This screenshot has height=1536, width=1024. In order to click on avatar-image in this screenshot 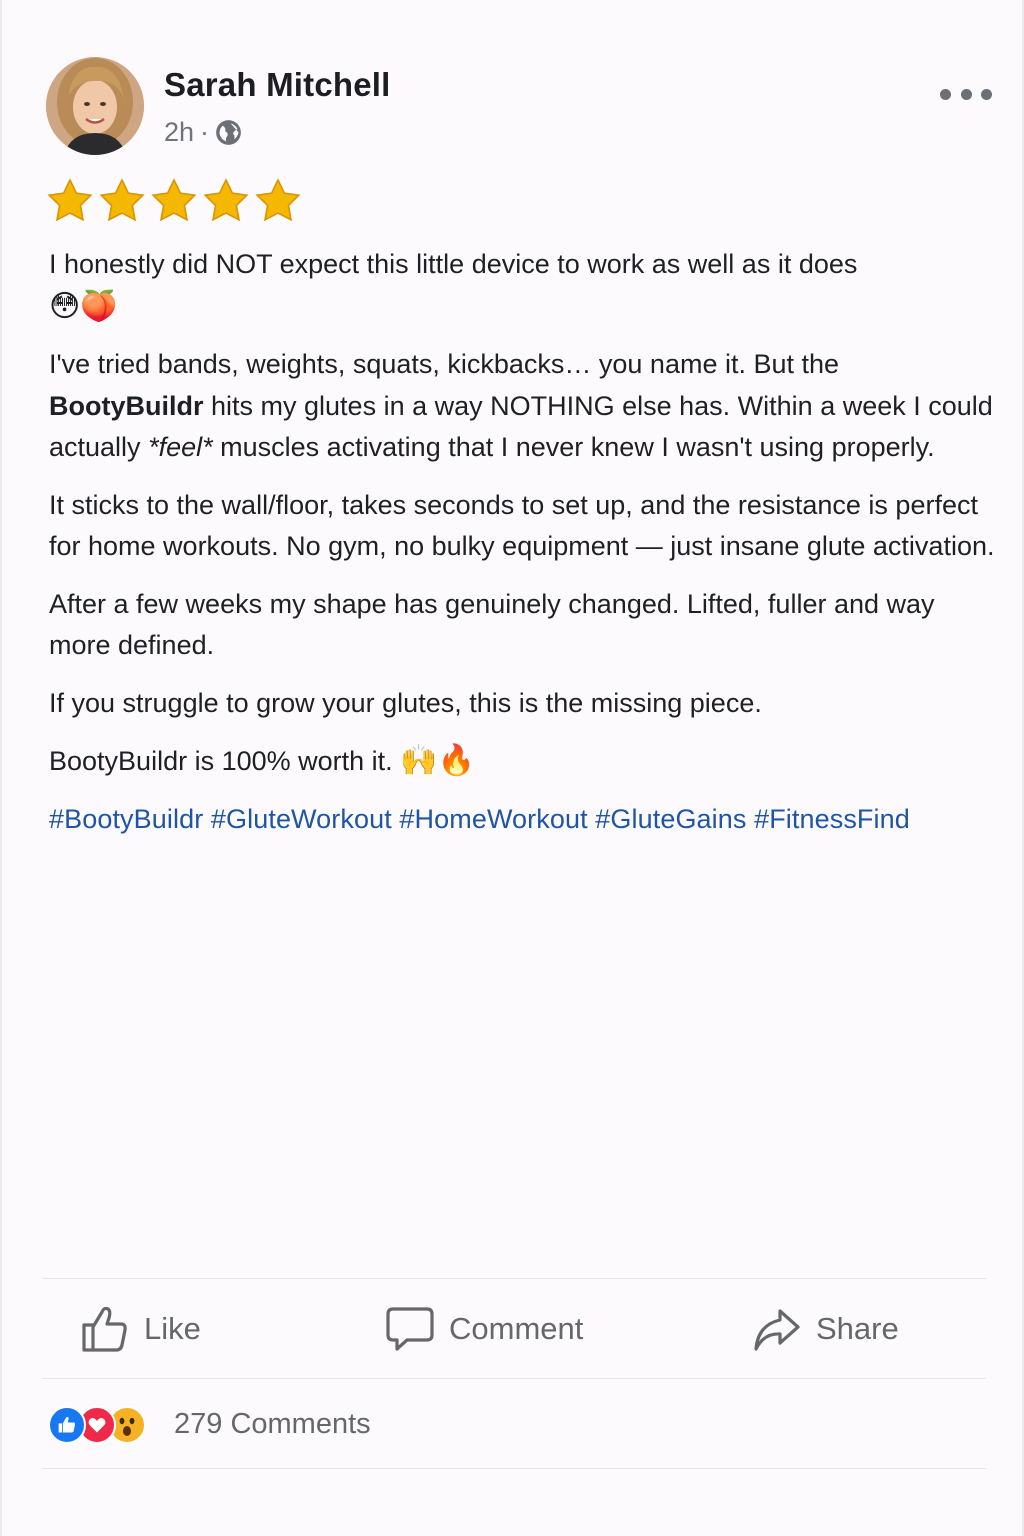, I will do `click(95, 106)`.